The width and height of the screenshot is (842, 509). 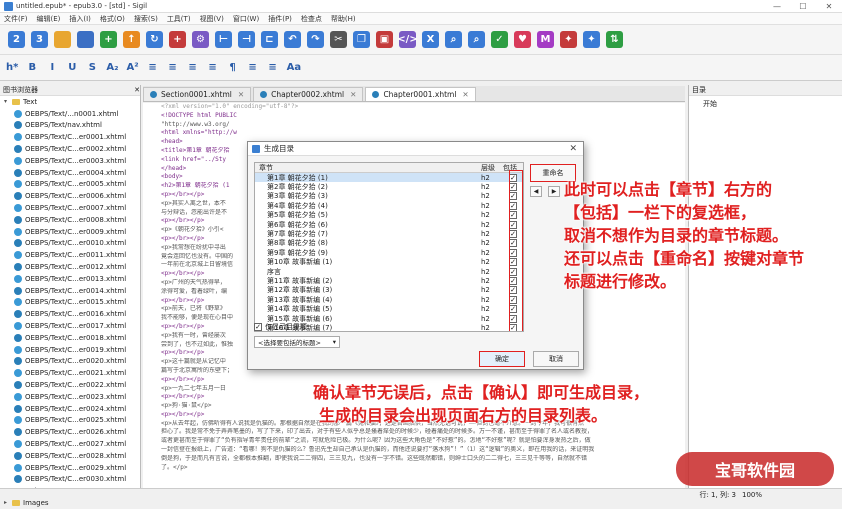 What do you see at coordinates (492, 167) in the screenshot?
I see `col-level: 层级` at bounding box center [492, 167].